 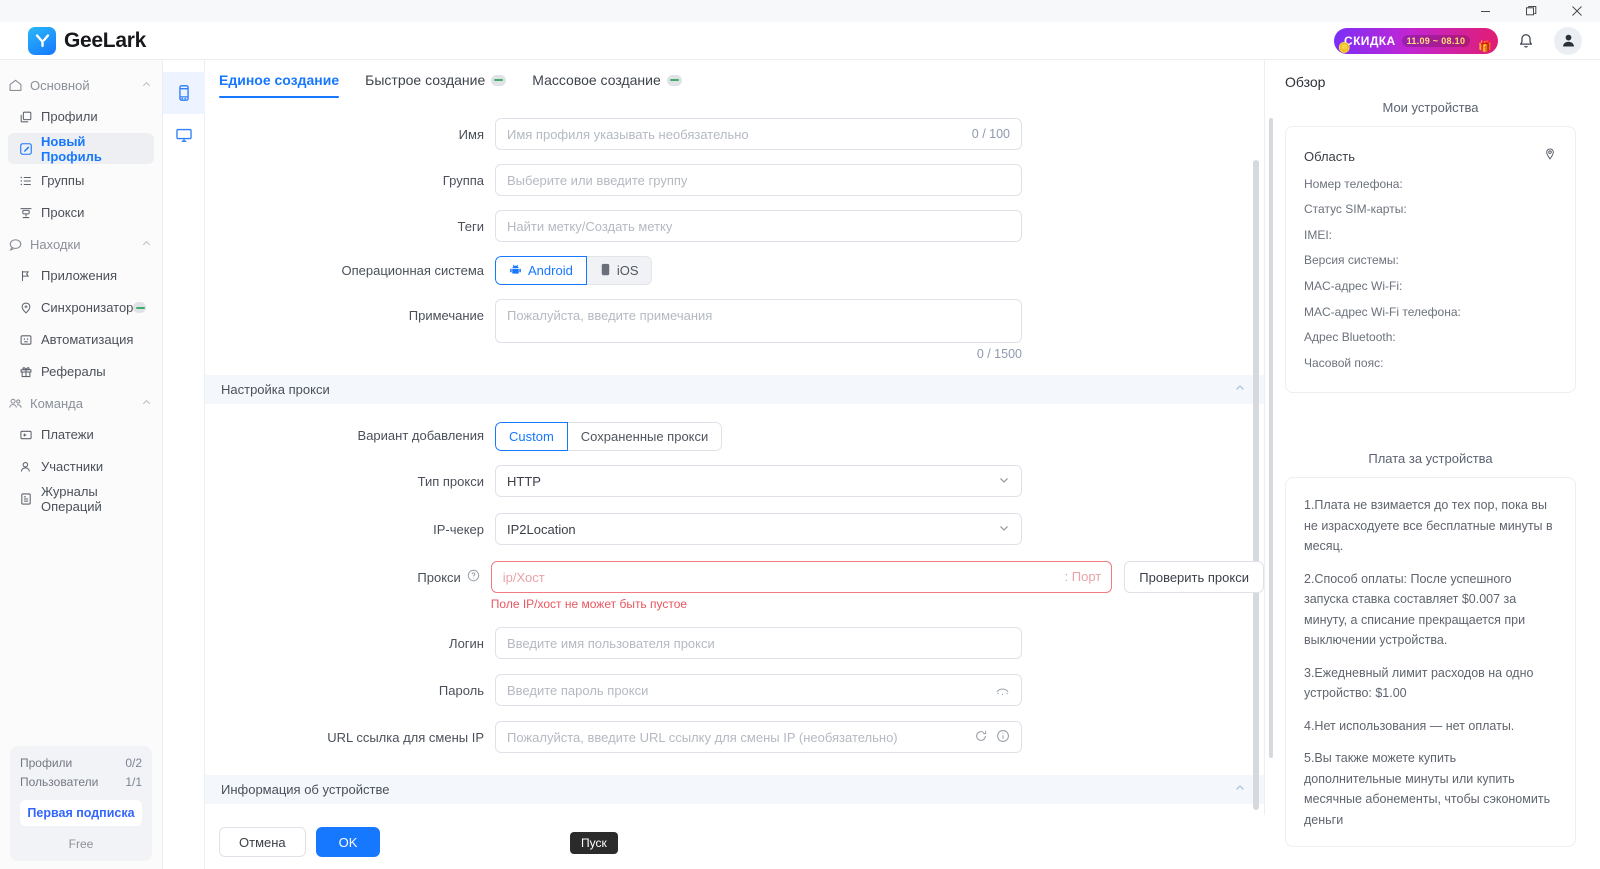 What do you see at coordinates (800, 41) in the screenshot?
I see `app-header: GeeLark 🪙 СКИДКА 11.09 ~ 08.10 🎁` at bounding box center [800, 41].